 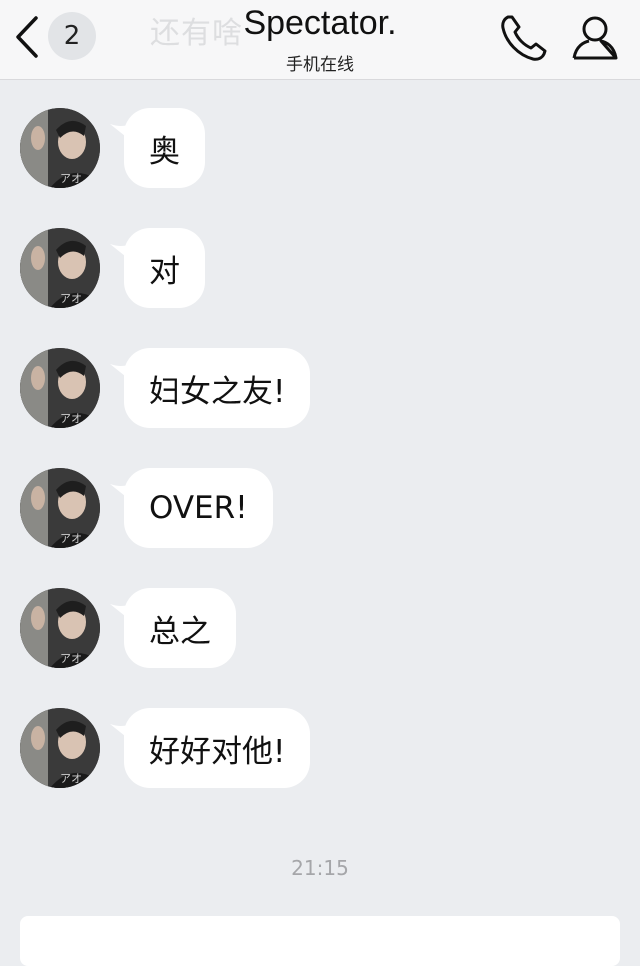 What do you see at coordinates (320, 269) in the screenshot?
I see `message-row: アオ 对` at bounding box center [320, 269].